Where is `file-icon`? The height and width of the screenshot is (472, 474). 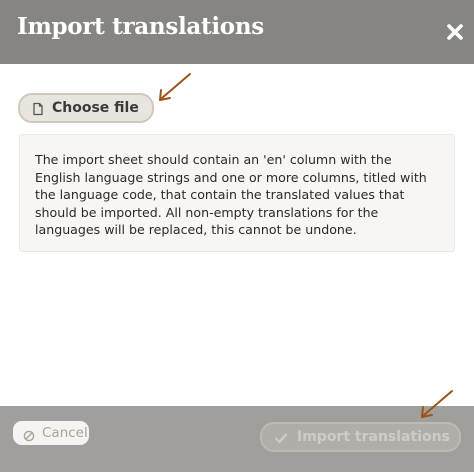 file-icon is located at coordinates (38, 108).